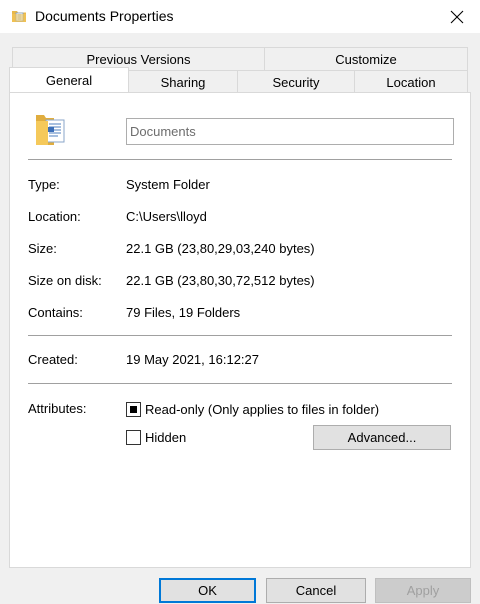  What do you see at coordinates (166, 216) in the screenshot?
I see `location-value: C:\Users\lloyd` at bounding box center [166, 216].